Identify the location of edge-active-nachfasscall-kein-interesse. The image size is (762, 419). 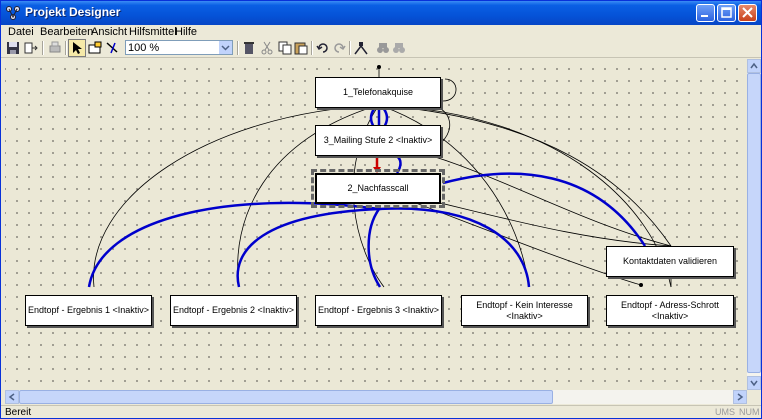
(454, 247).